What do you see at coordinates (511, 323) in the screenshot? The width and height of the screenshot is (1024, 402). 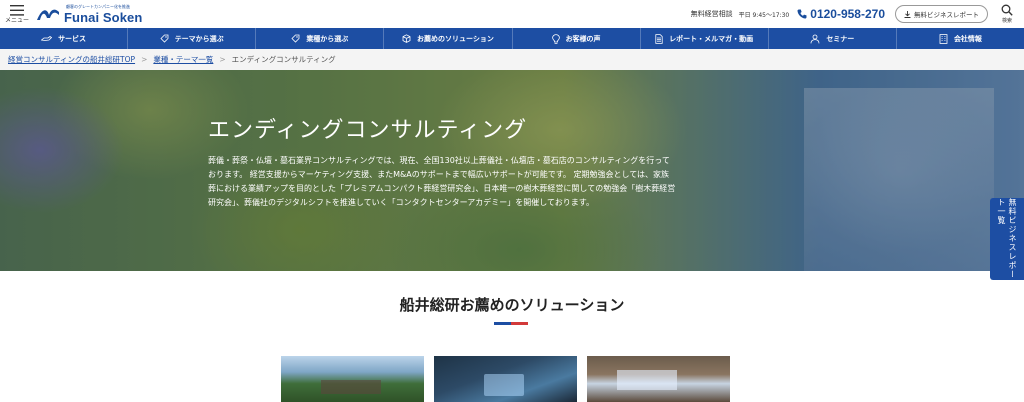 I see `heading-underline` at bounding box center [511, 323].